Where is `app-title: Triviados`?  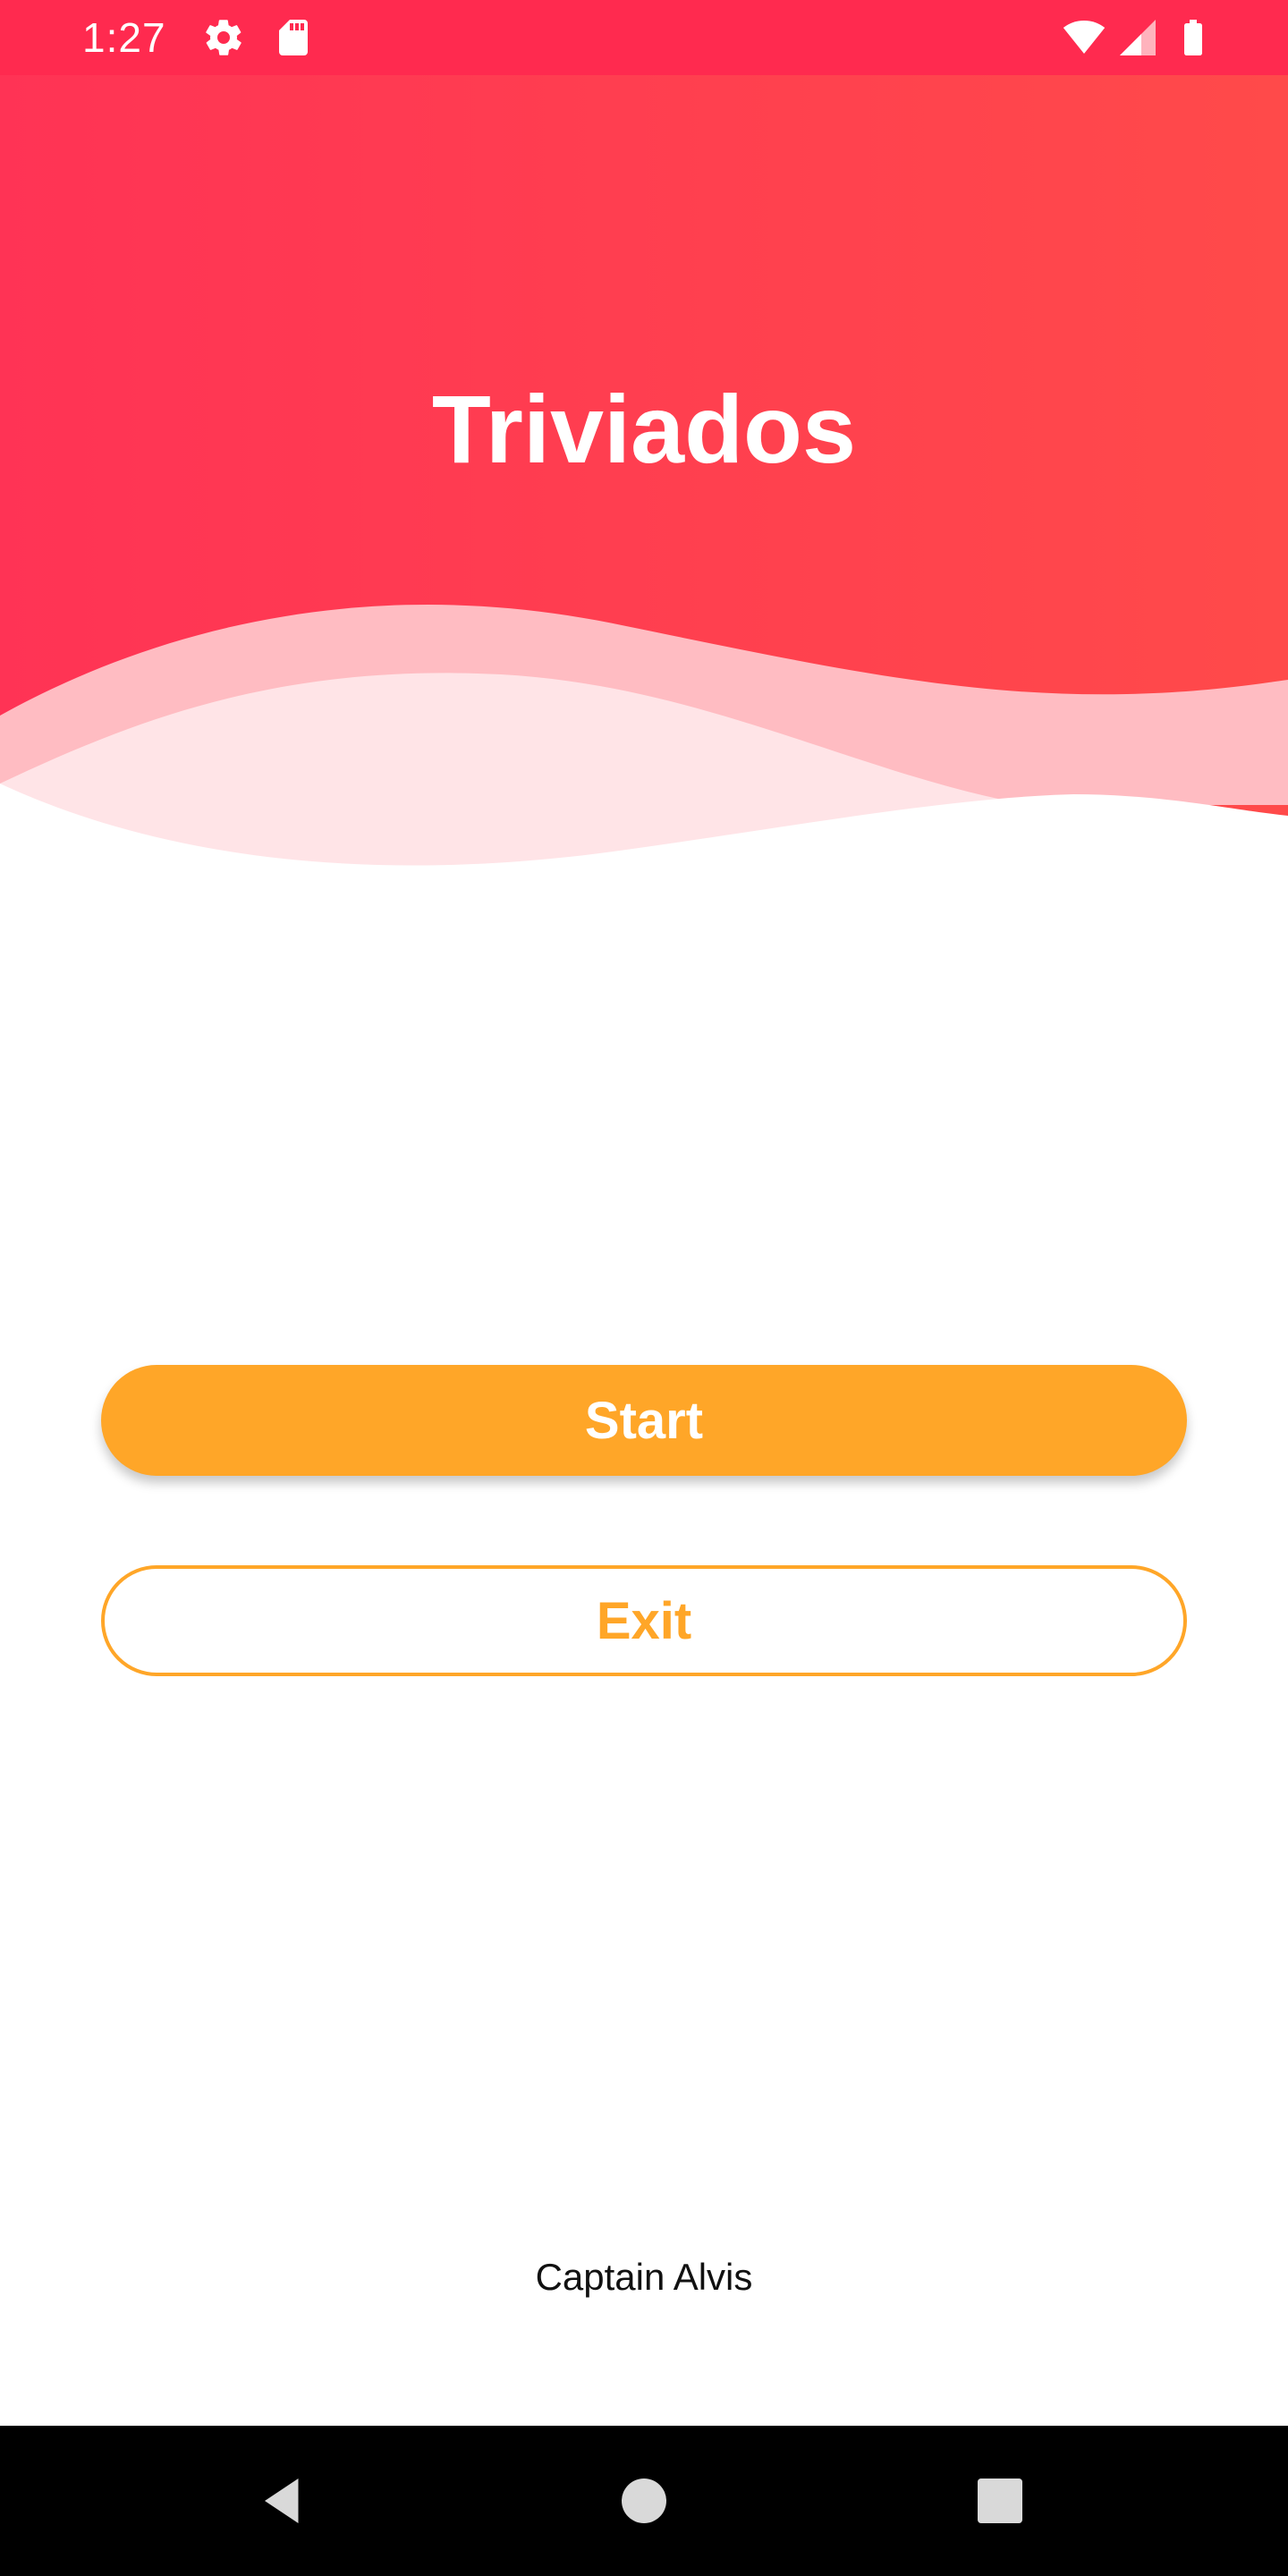 app-title: Triviados is located at coordinates (644, 429).